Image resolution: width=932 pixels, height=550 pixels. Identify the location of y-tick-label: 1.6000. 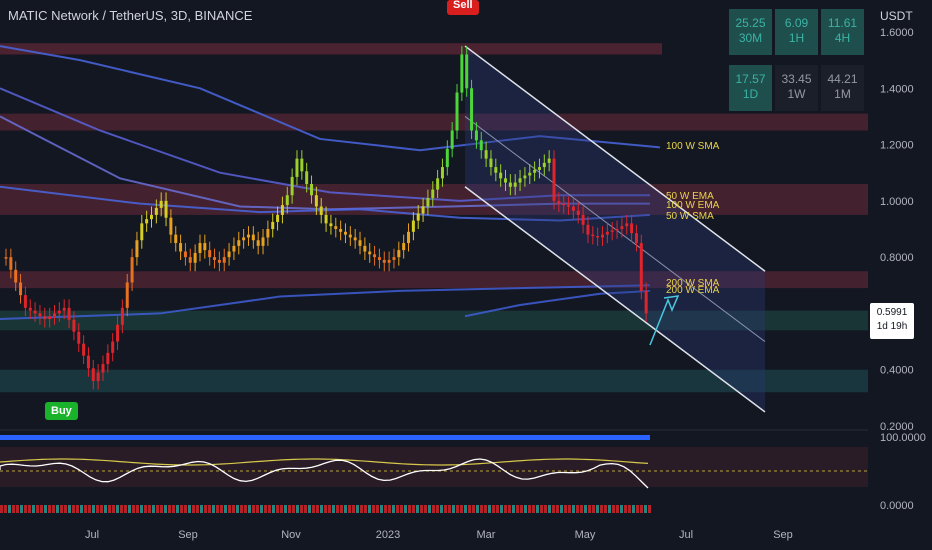
(897, 33).